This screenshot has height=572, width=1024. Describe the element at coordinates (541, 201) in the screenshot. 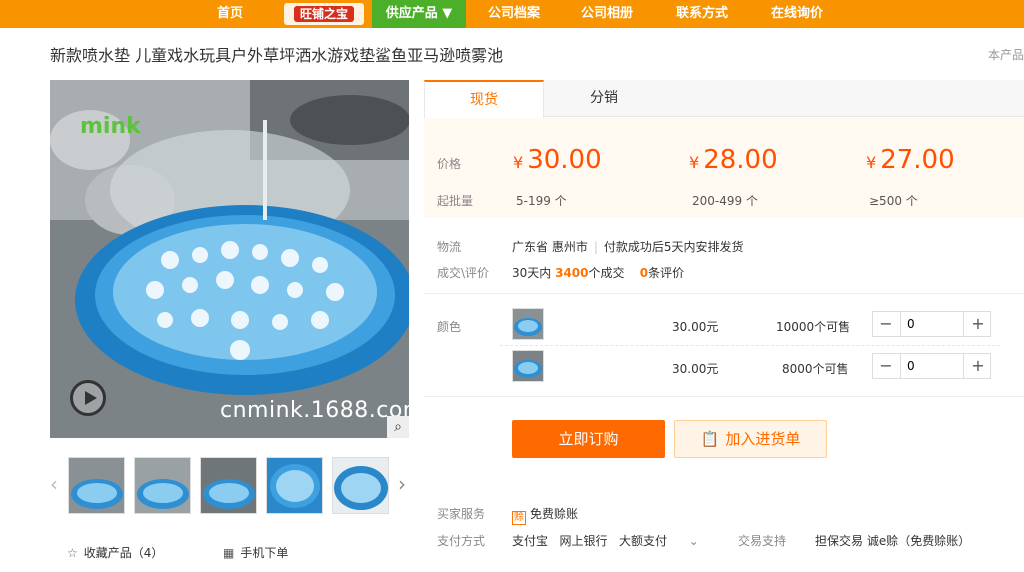

I see `moq-tier-1: 5-199 个` at that location.